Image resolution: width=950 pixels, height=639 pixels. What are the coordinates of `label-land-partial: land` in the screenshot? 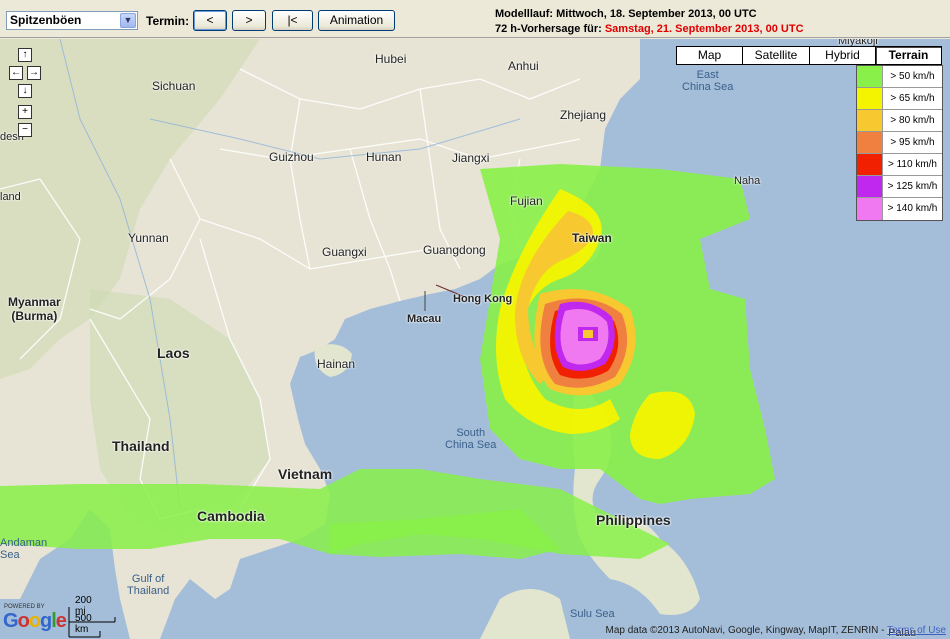 It's located at (10, 197).